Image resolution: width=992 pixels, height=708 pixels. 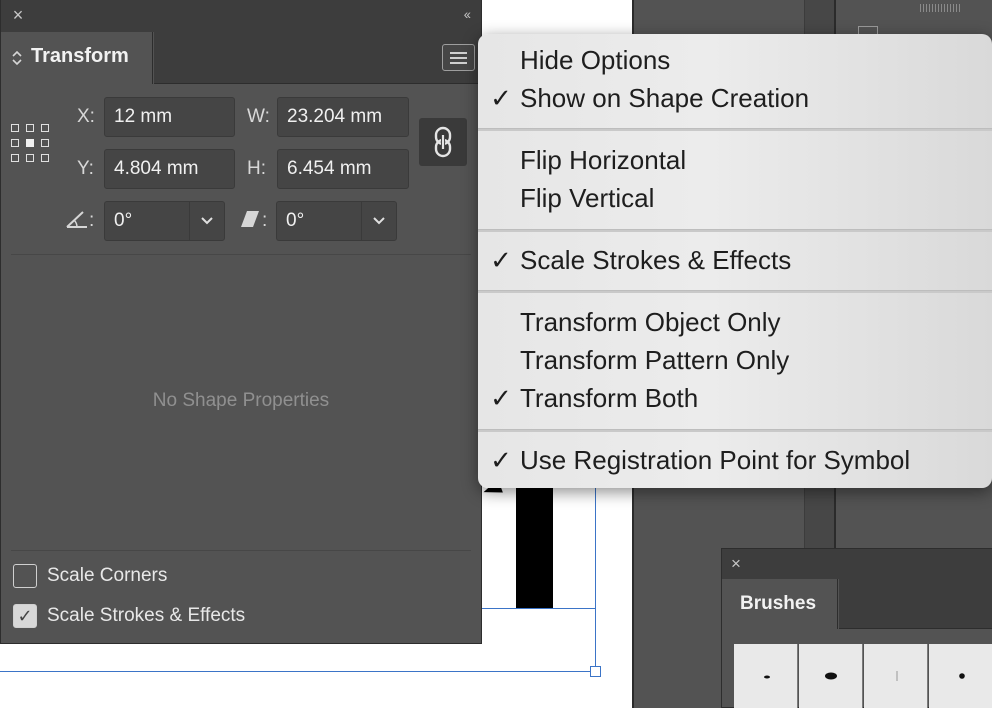 I want to click on menu-item-hide-options: Hide Options, so click(x=735, y=60).